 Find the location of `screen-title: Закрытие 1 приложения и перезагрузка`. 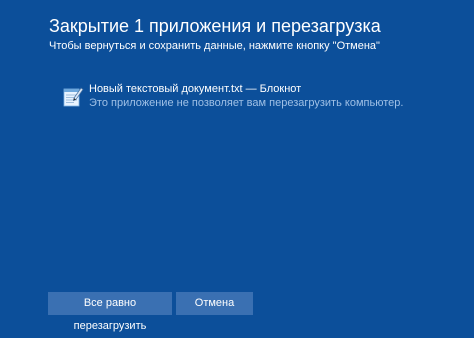

screen-title: Закрытие 1 приложения и перезагрузка is located at coordinates (215, 26).